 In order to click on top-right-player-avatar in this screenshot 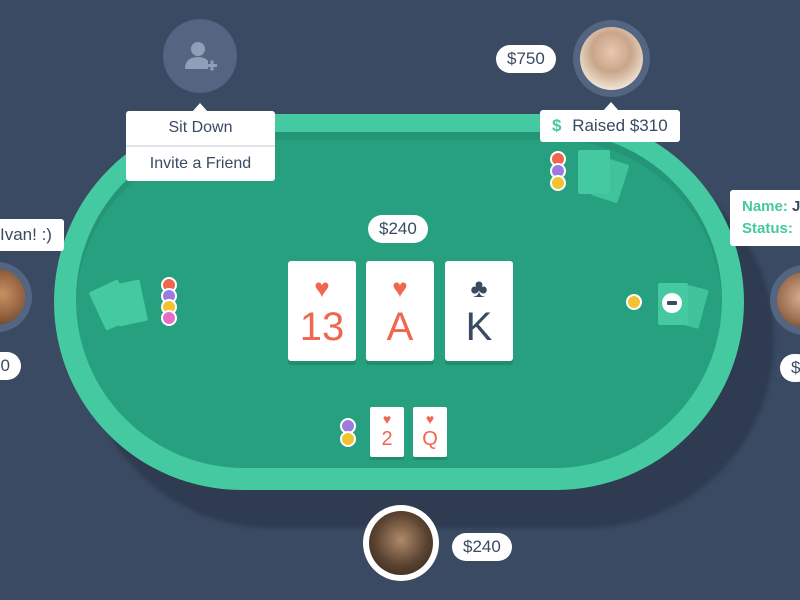, I will do `click(611, 58)`.